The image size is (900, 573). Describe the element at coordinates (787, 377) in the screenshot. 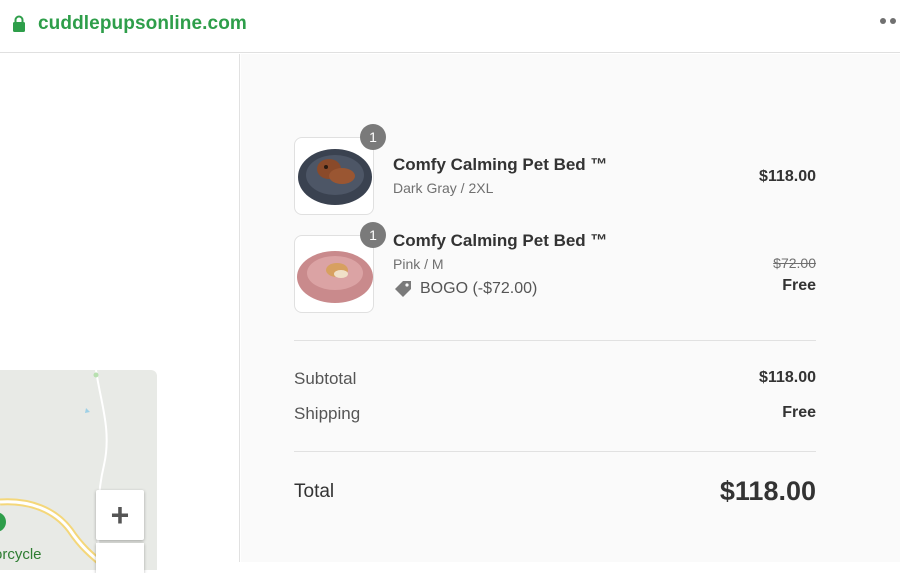

I see `subtotal-value: $118.00` at that location.